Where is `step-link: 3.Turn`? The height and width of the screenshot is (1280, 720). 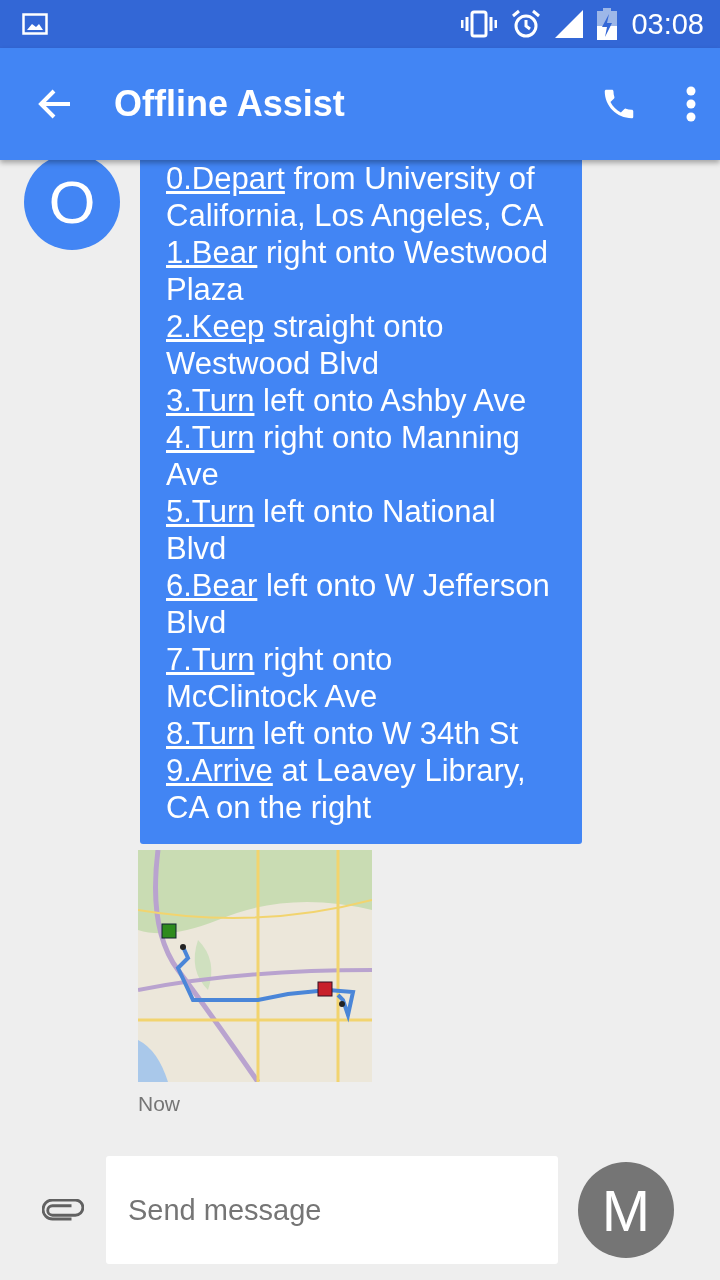
step-link: 3.Turn is located at coordinates (210, 400).